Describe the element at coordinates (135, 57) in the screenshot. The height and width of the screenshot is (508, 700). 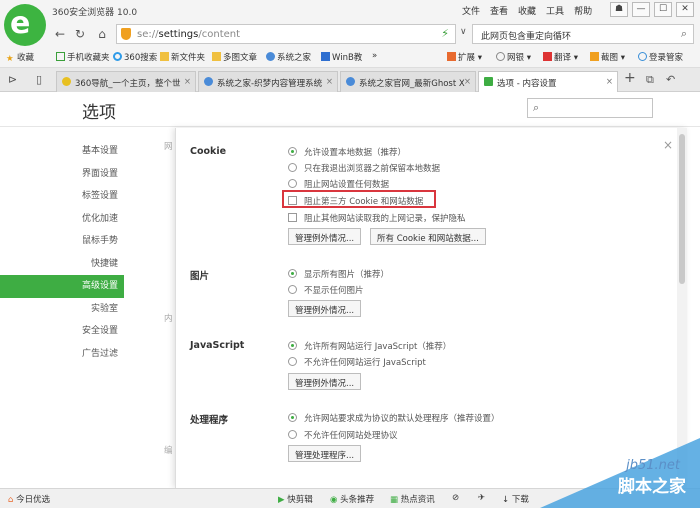
I see `bookmark-360-search: 360搜索` at that location.